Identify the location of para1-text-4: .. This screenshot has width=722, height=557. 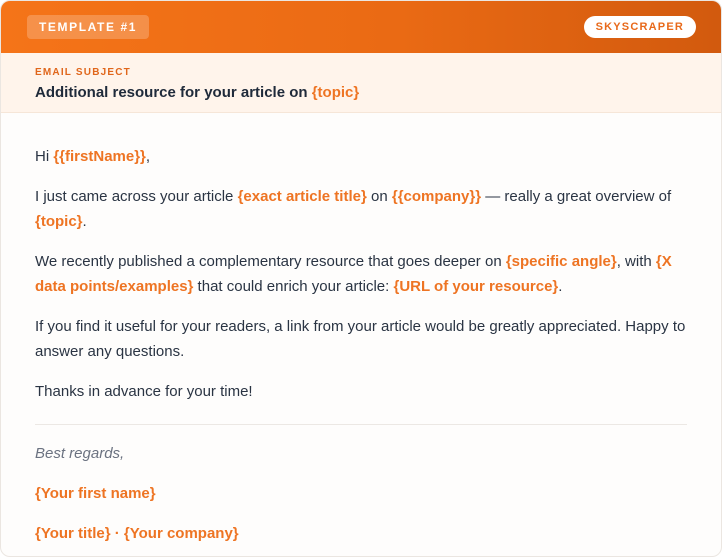
(84, 221).